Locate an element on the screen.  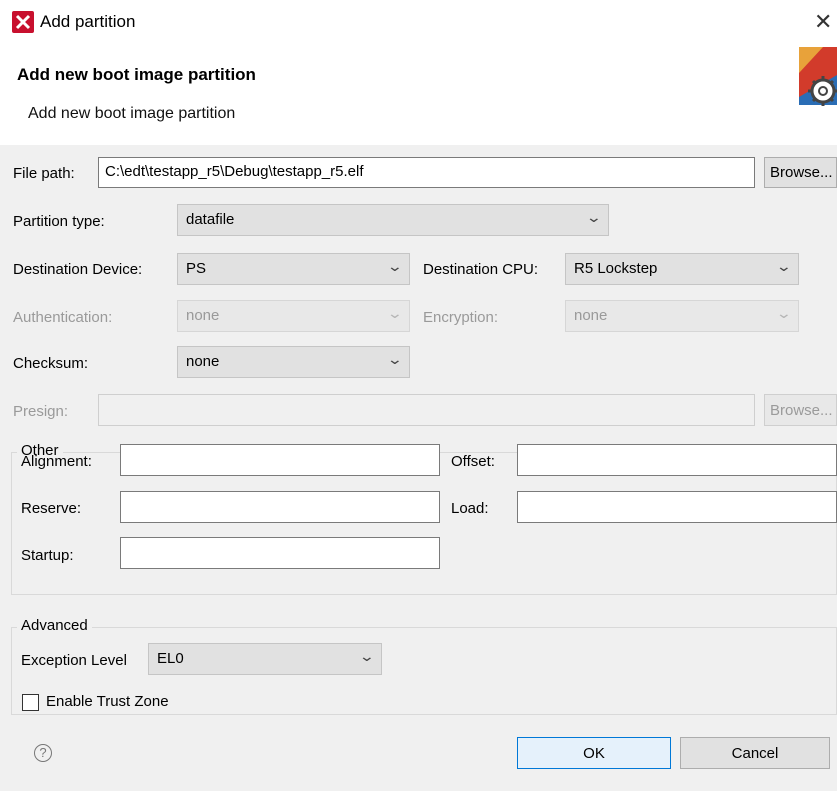
trust-zone-checkbox is located at coordinates (30, 702).